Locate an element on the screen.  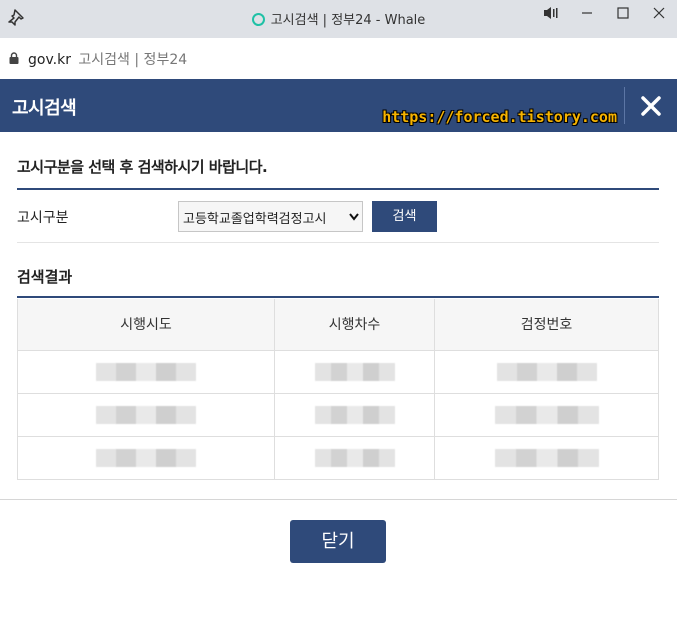
speaker-icon is located at coordinates (551, 13).